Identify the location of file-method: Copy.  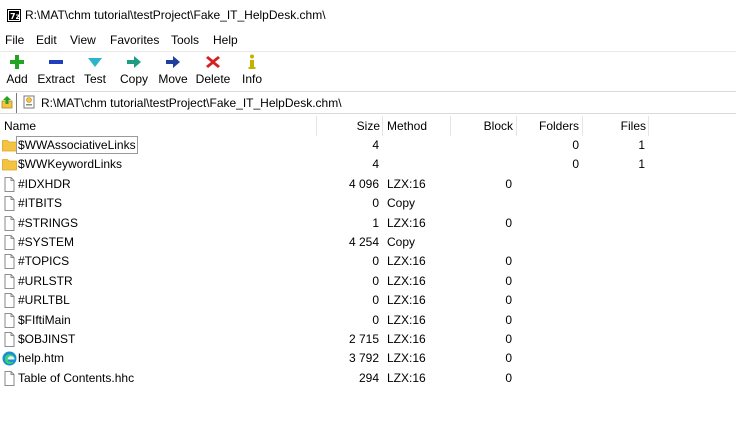
(401, 203).